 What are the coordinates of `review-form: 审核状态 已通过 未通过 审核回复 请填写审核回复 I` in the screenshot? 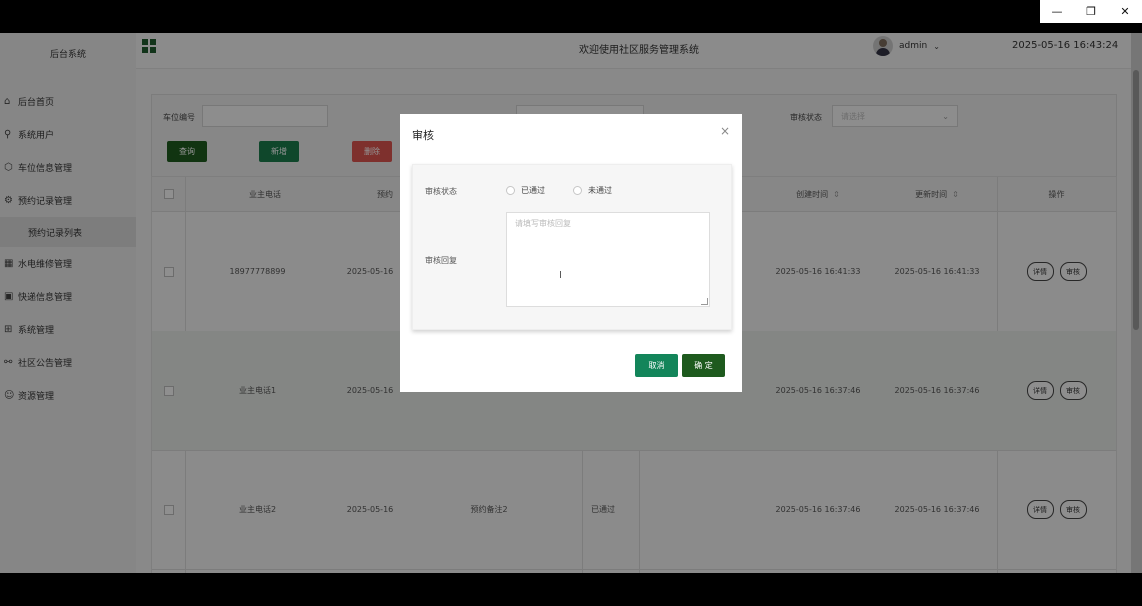 It's located at (572, 247).